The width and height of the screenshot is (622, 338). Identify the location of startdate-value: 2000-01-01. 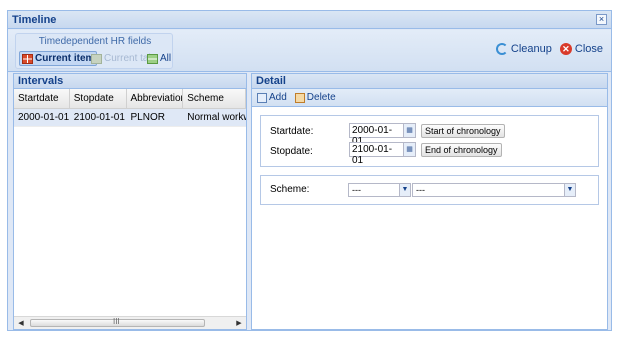
(372, 136).